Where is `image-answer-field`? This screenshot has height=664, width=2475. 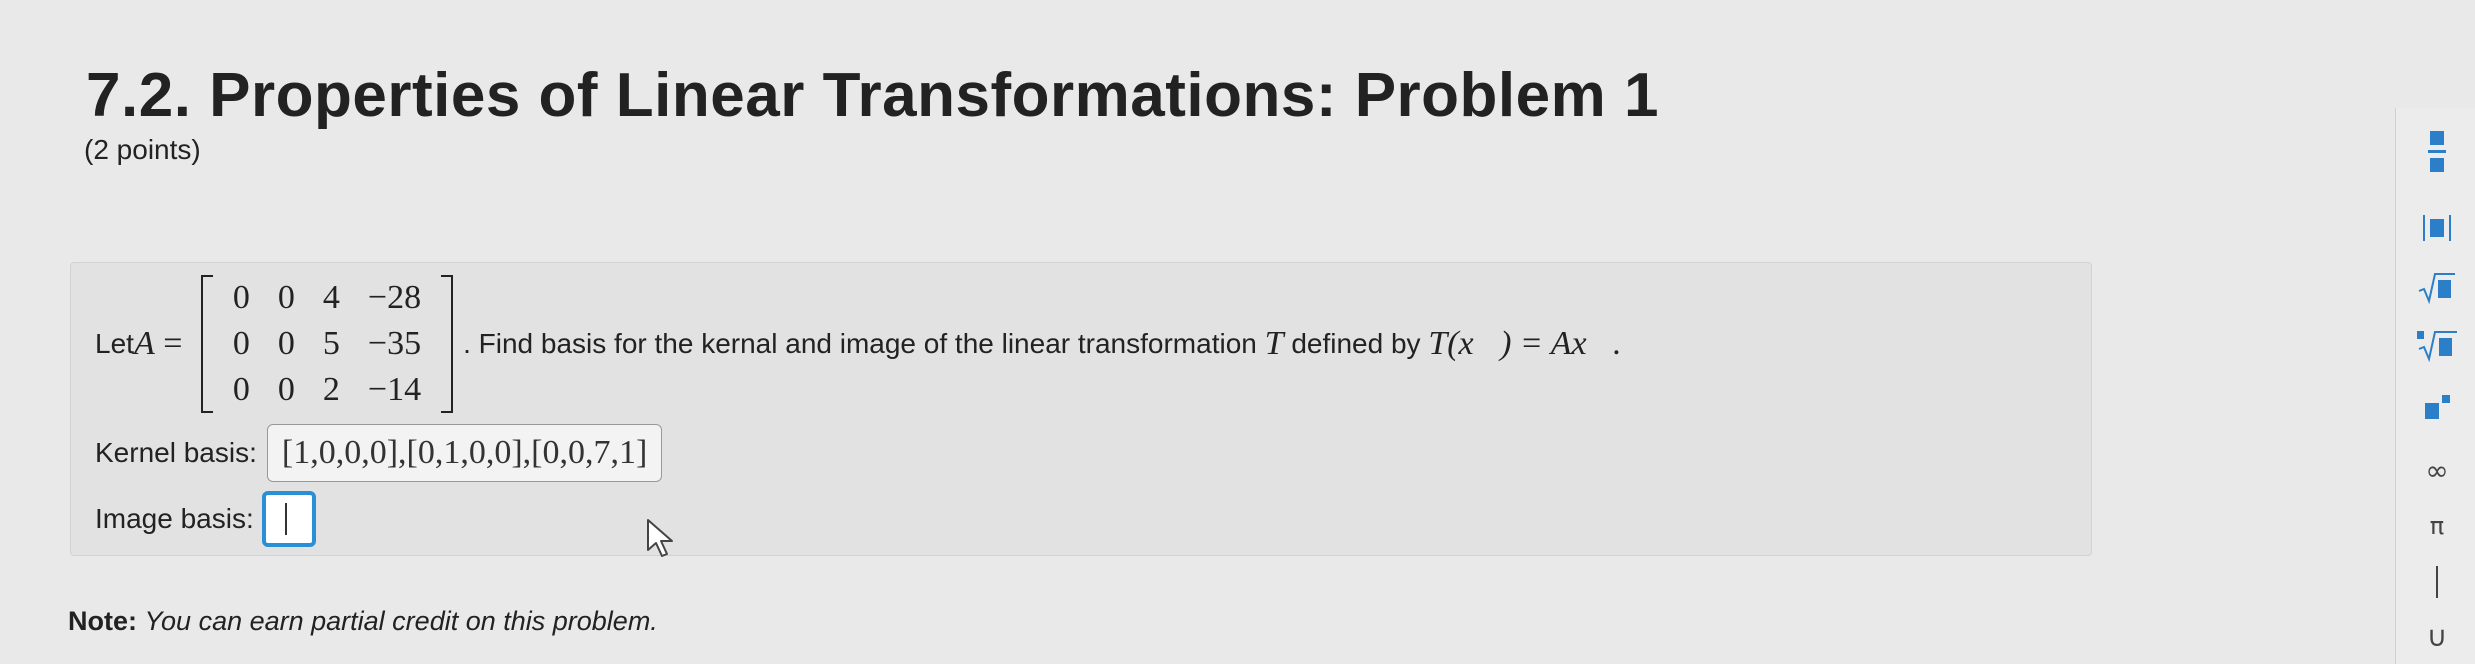 image-answer-field is located at coordinates (288, 519).